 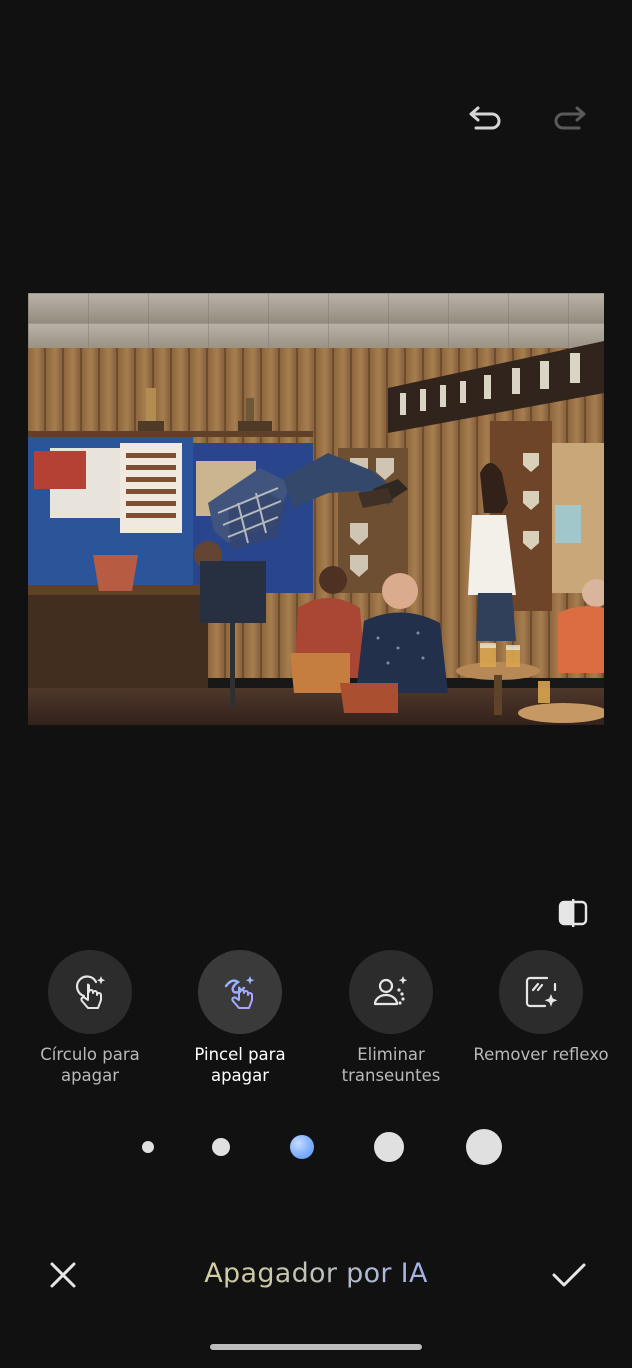 I want to click on tool-circle-erase-button, so click(x=90, y=992).